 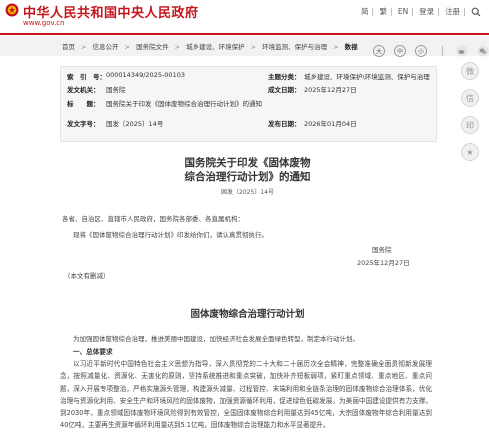 What do you see at coordinates (215, 47) in the screenshot?
I see `breadcrumb-item: 城乡建设、环境保护` at bounding box center [215, 47].